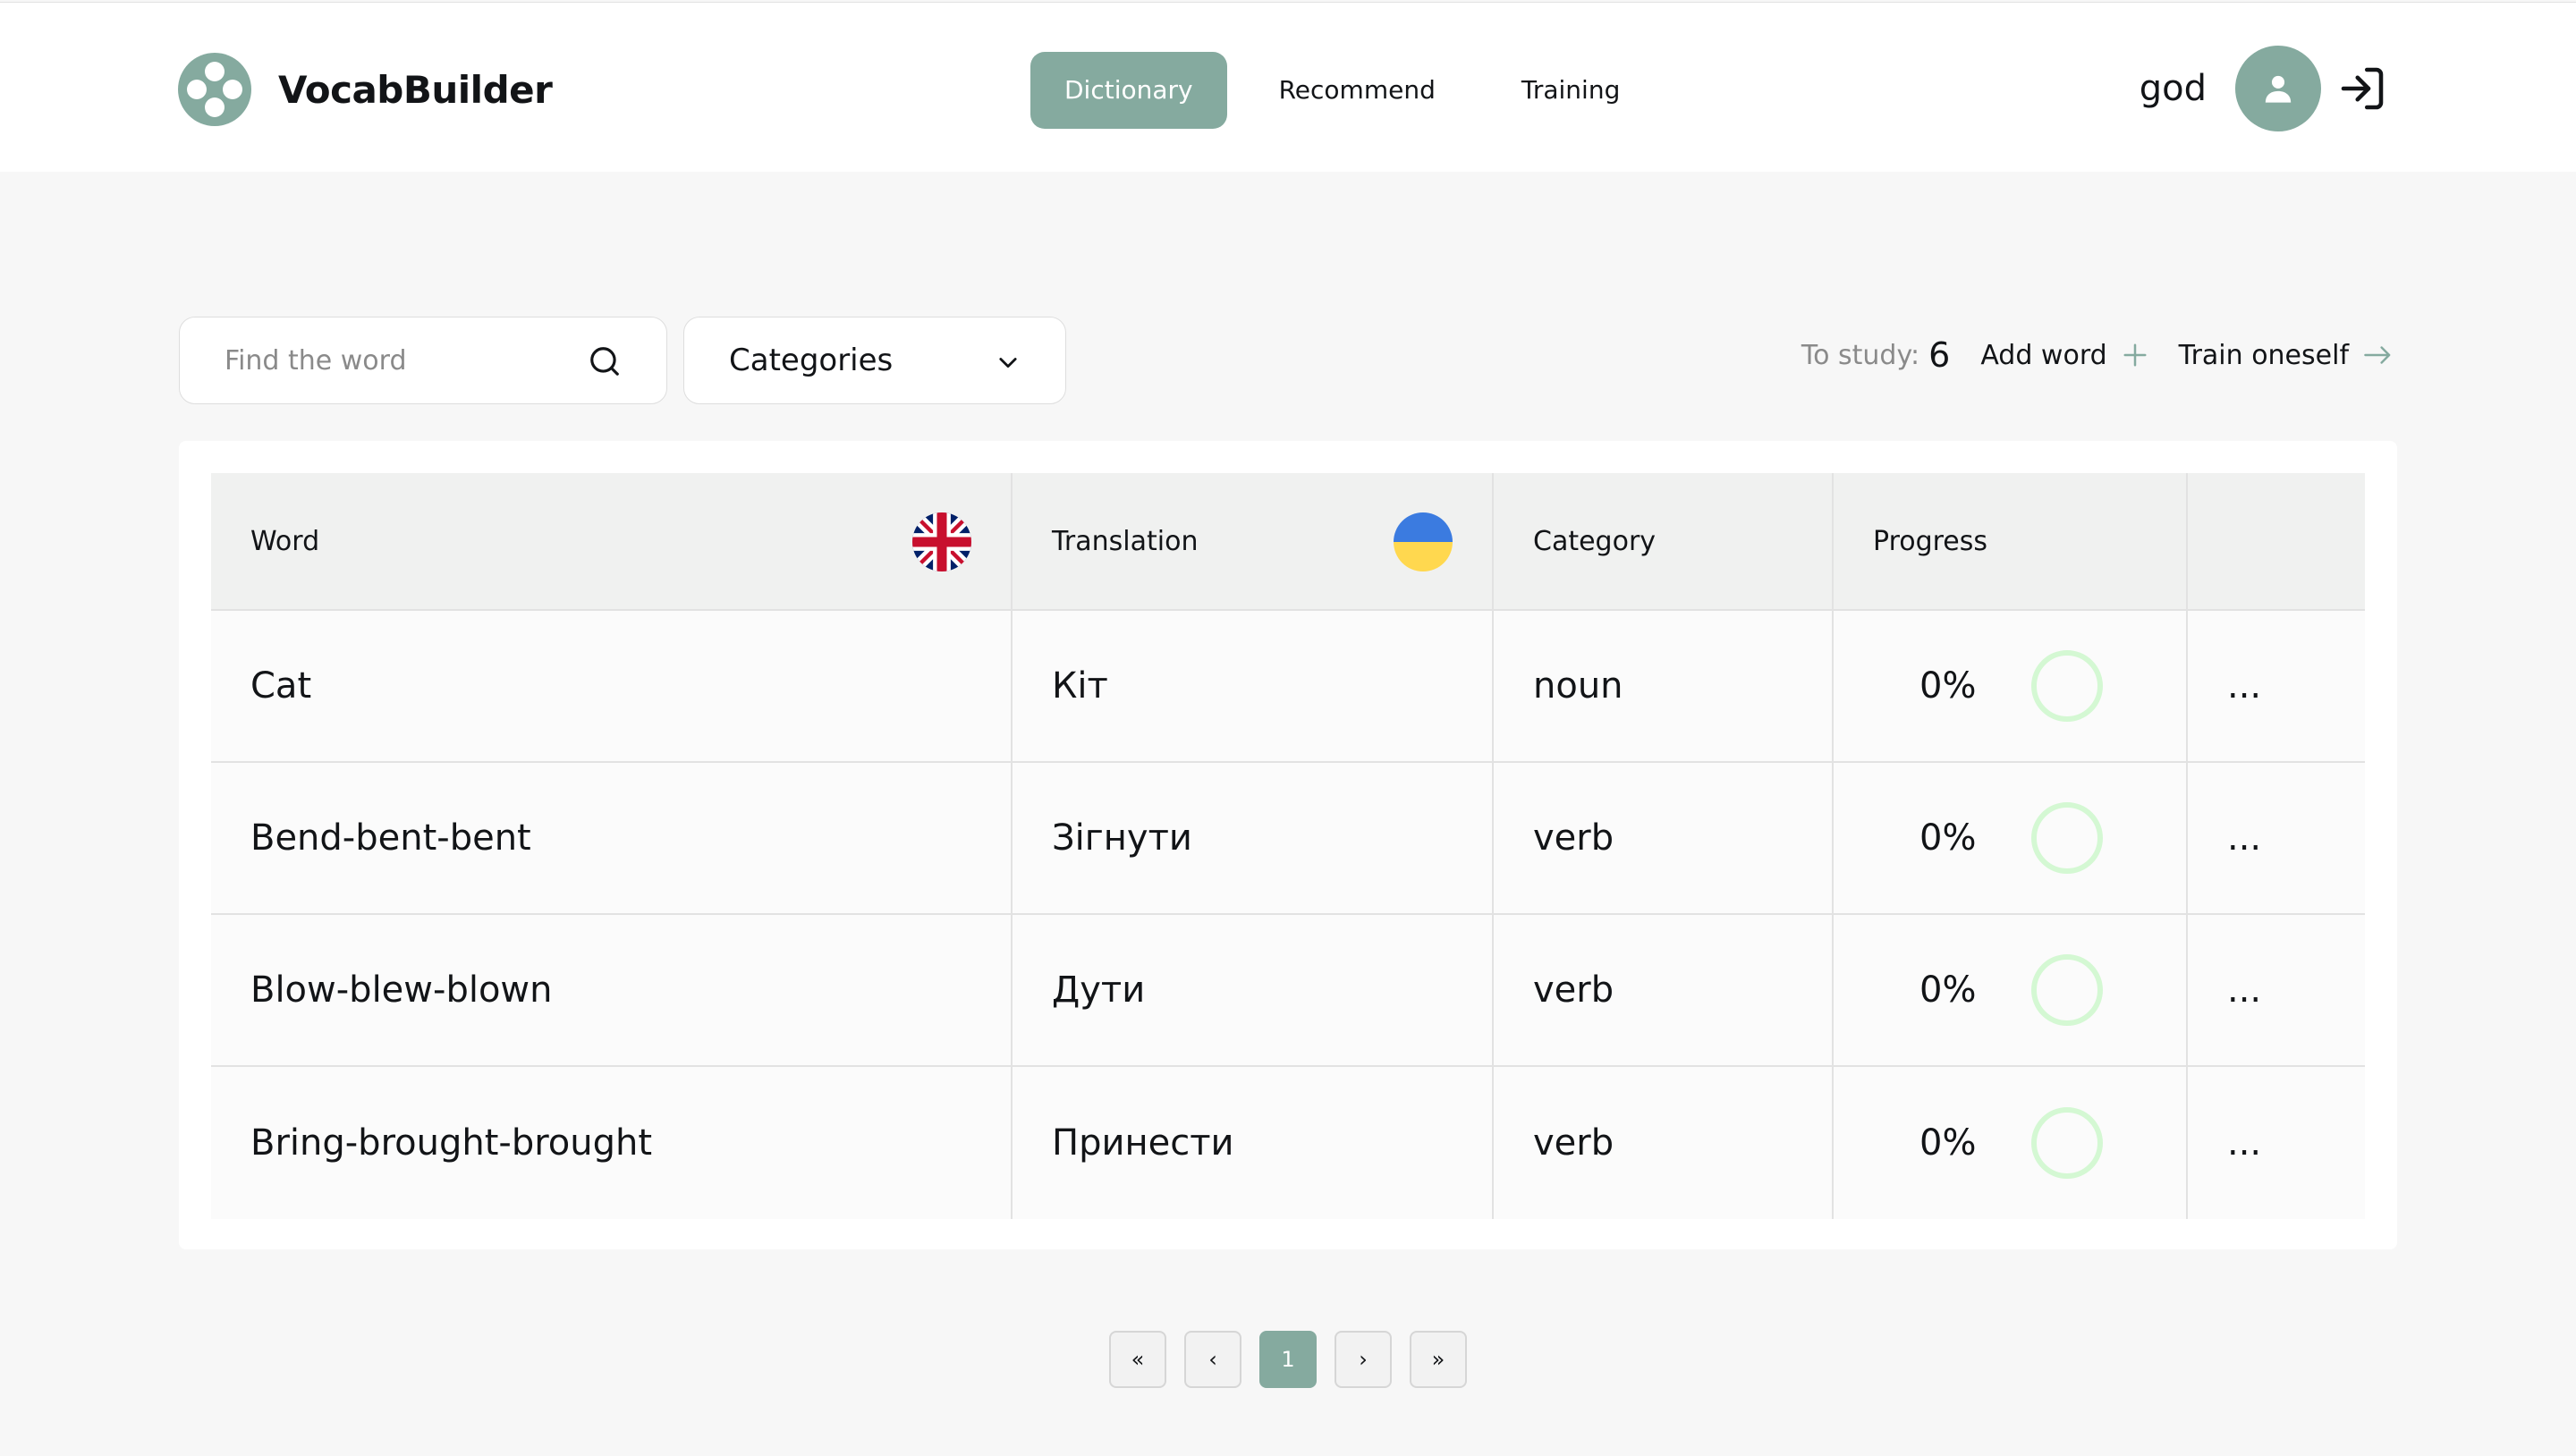  Describe the element at coordinates (214, 89) in the screenshot. I see `logo-icon` at that location.